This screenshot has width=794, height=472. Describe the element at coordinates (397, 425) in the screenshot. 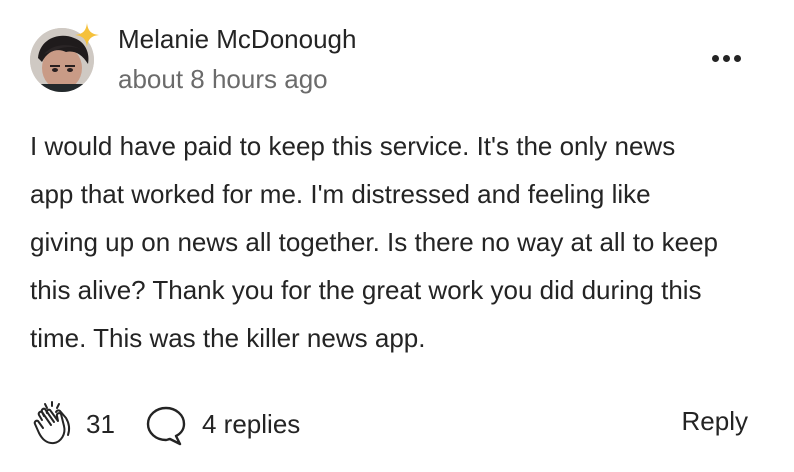

I see `comment-actions: 31 4 replies Reply` at that location.